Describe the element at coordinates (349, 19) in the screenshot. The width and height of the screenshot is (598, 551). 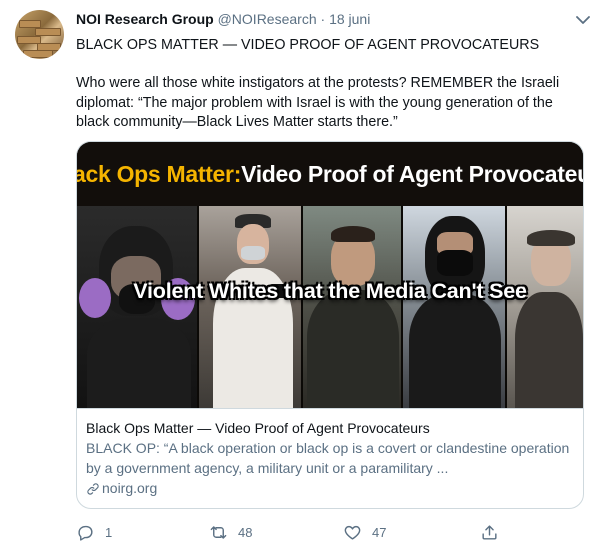
I see `tweet-date: 18 juni` at that location.